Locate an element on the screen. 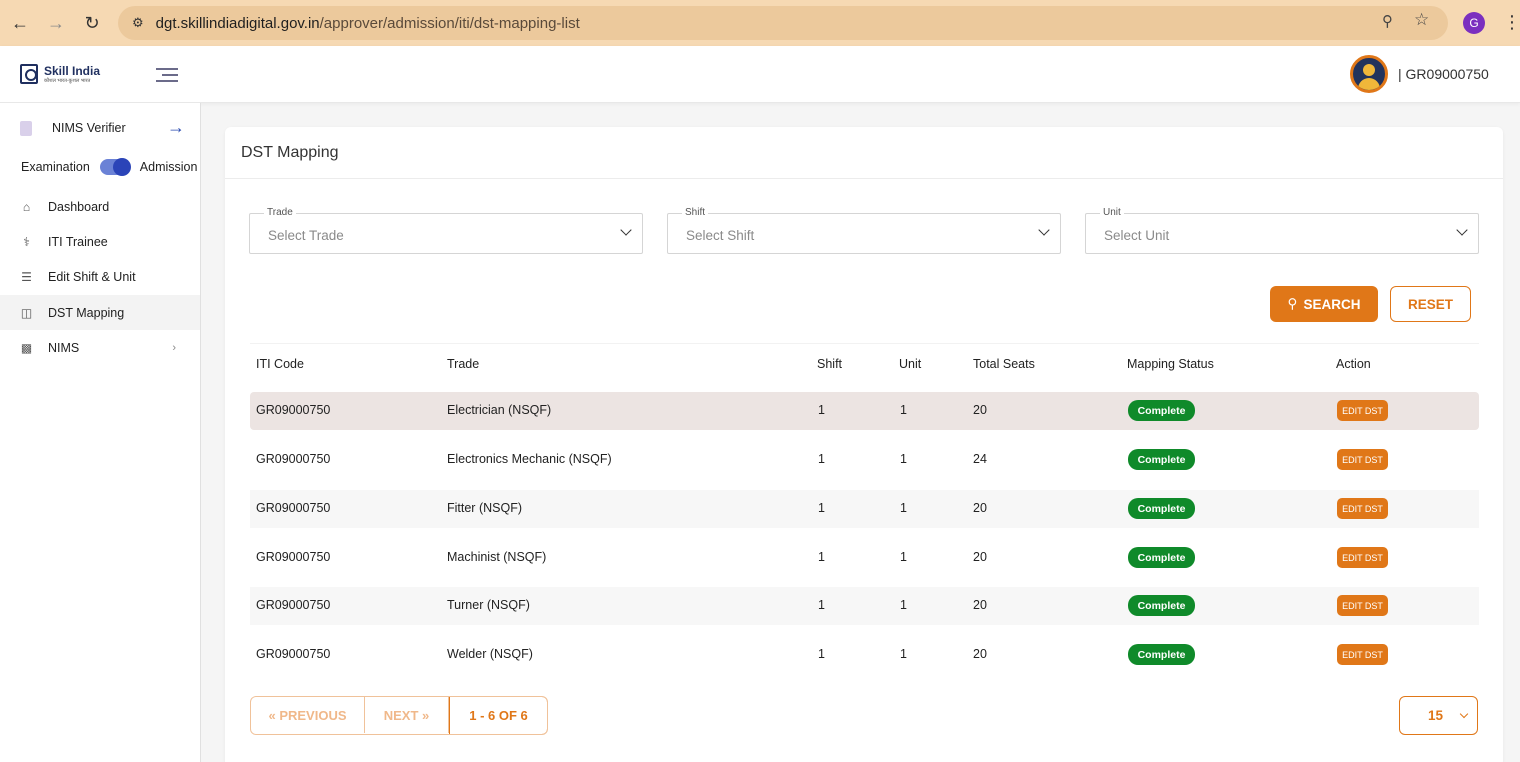  sidebar-item-dst-mapping: ◫ DST Mapping is located at coordinates (100, 312).